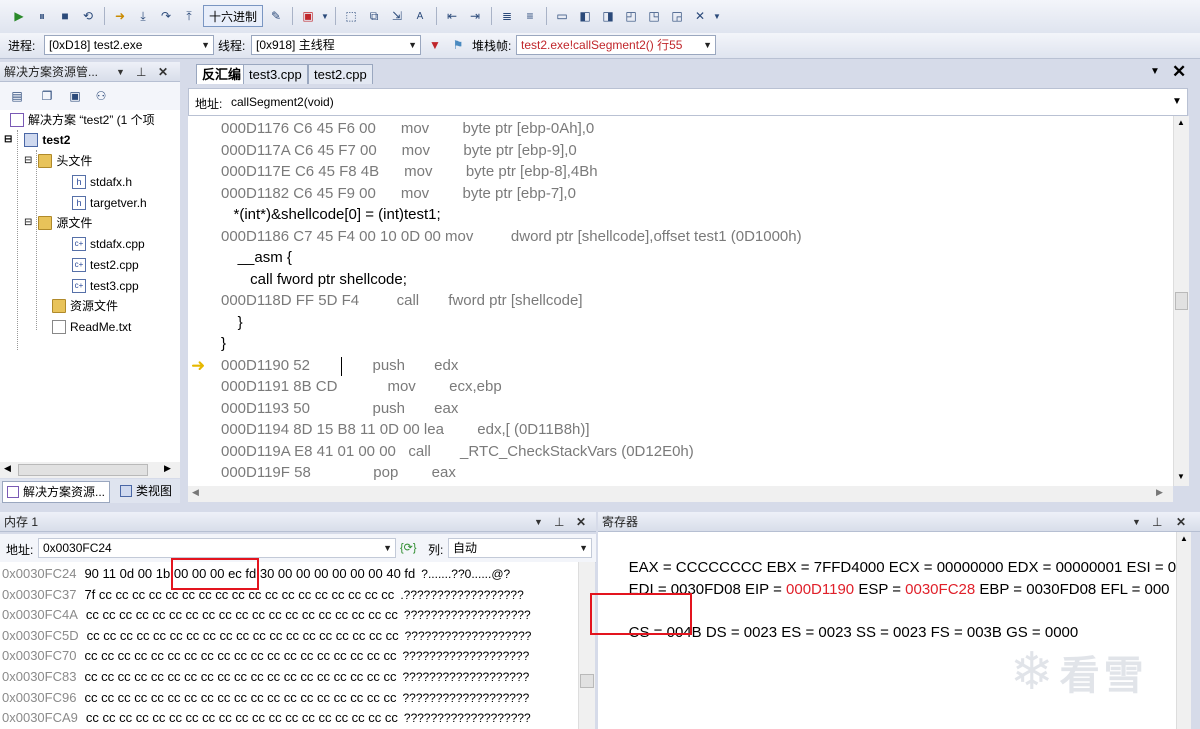  Describe the element at coordinates (146, 491) in the screenshot. I see `tab-class-view: 类视图` at that location.